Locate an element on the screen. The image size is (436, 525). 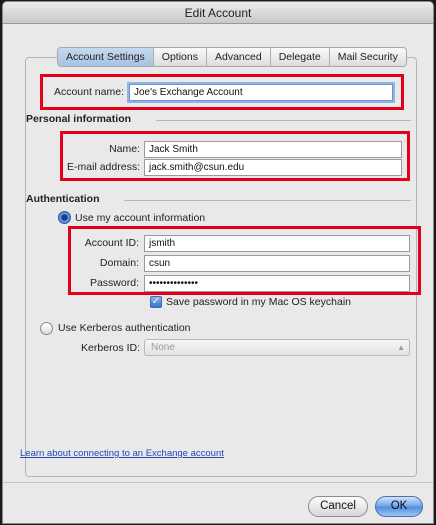
tab-advanced: Advanced is located at coordinates (239, 57).